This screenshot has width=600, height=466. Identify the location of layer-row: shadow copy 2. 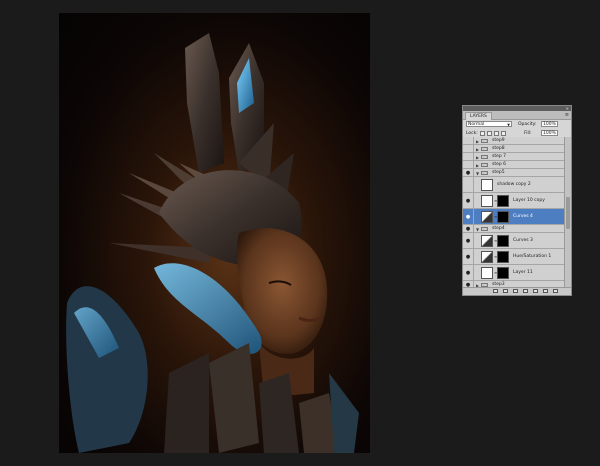
(514, 185).